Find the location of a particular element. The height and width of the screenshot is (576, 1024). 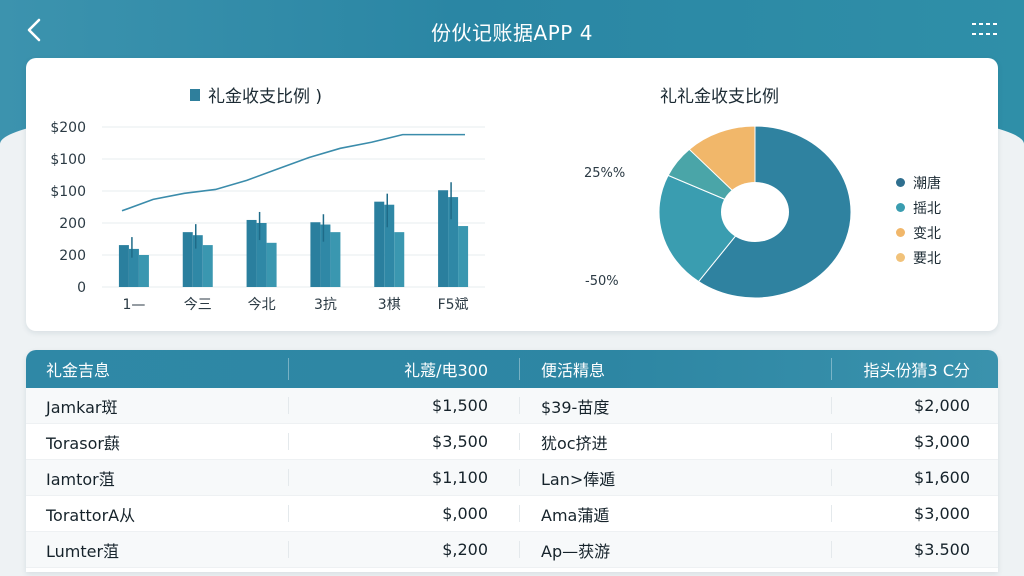

trend-line is located at coordinates (293, 172).